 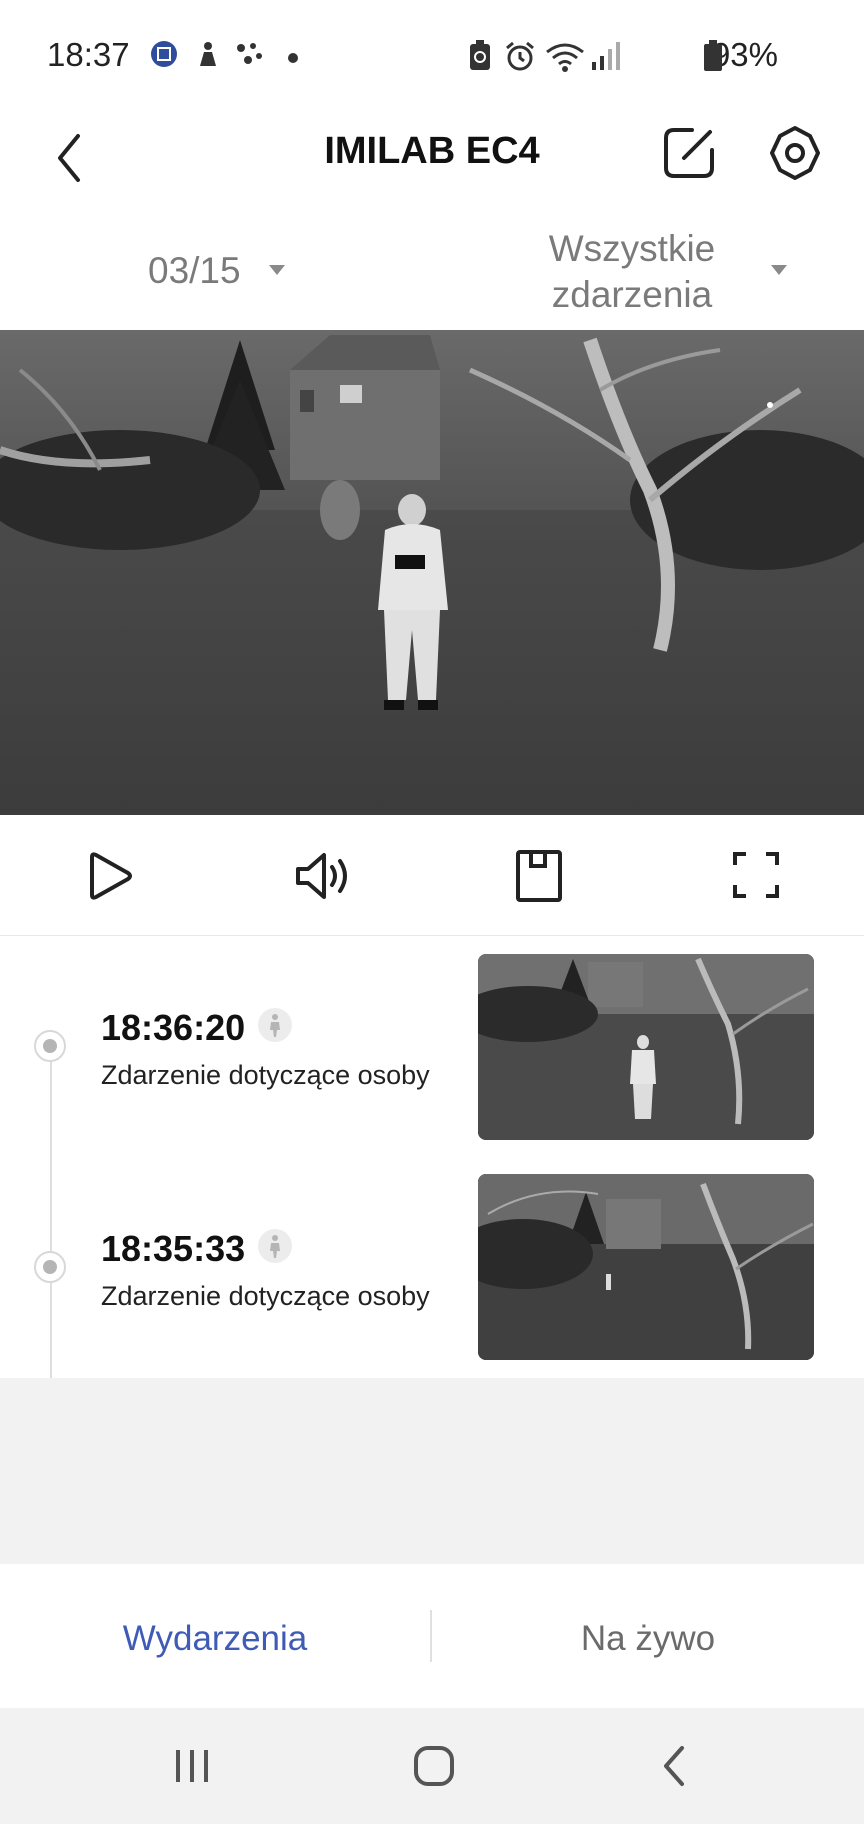 What do you see at coordinates (432, 55) in the screenshot?
I see `status-bar: 18:37 93%` at bounding box center [432, 55].